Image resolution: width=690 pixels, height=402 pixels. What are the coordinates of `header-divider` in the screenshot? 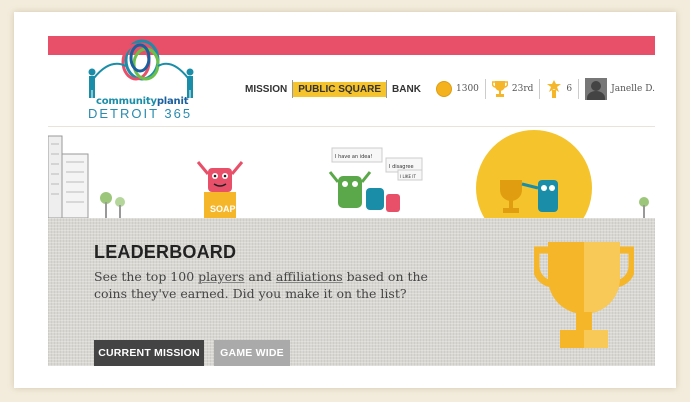 It's located at (351, 126).